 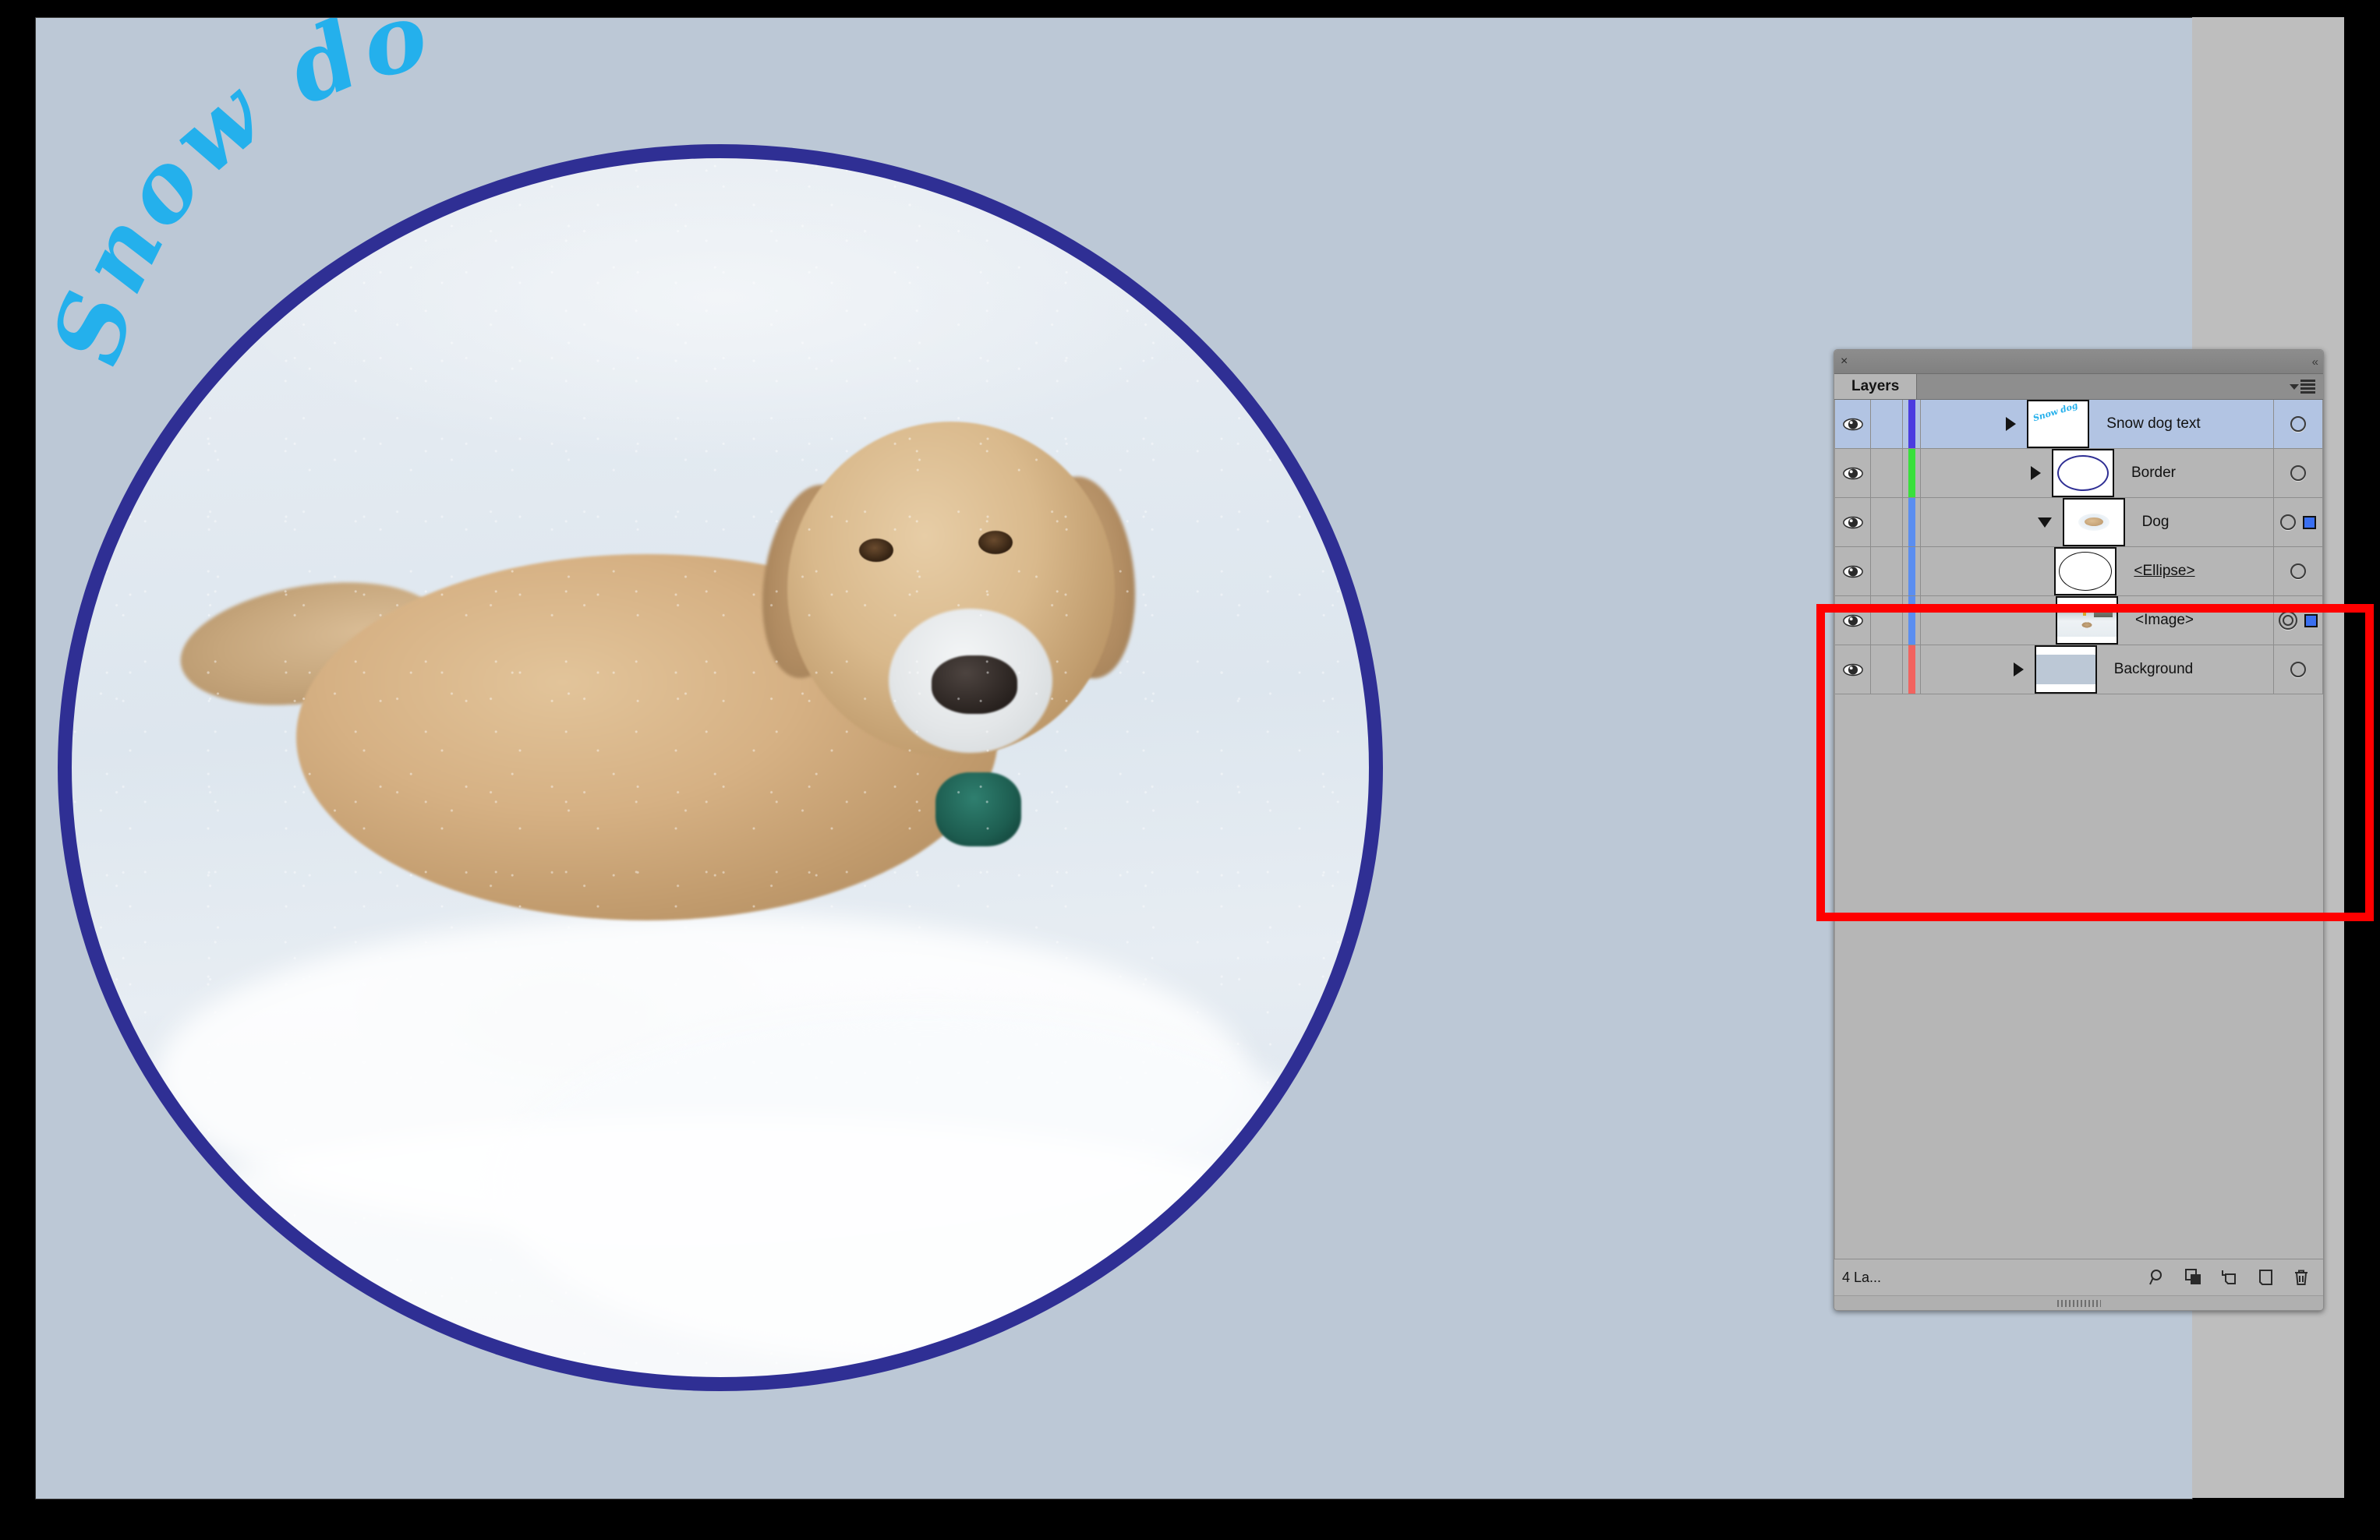 What do you see at coordinates (2301, 1277) in the screenshot?
I see `delete-layer-icon` at bounding box center [2301, 1277].